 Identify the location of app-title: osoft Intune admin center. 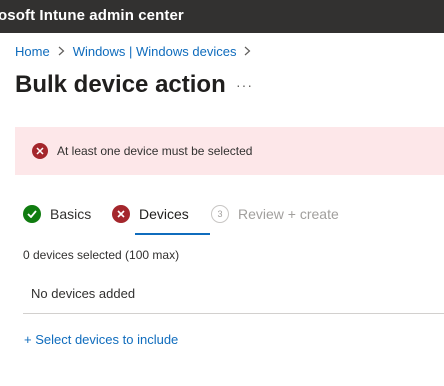
(92, 15).